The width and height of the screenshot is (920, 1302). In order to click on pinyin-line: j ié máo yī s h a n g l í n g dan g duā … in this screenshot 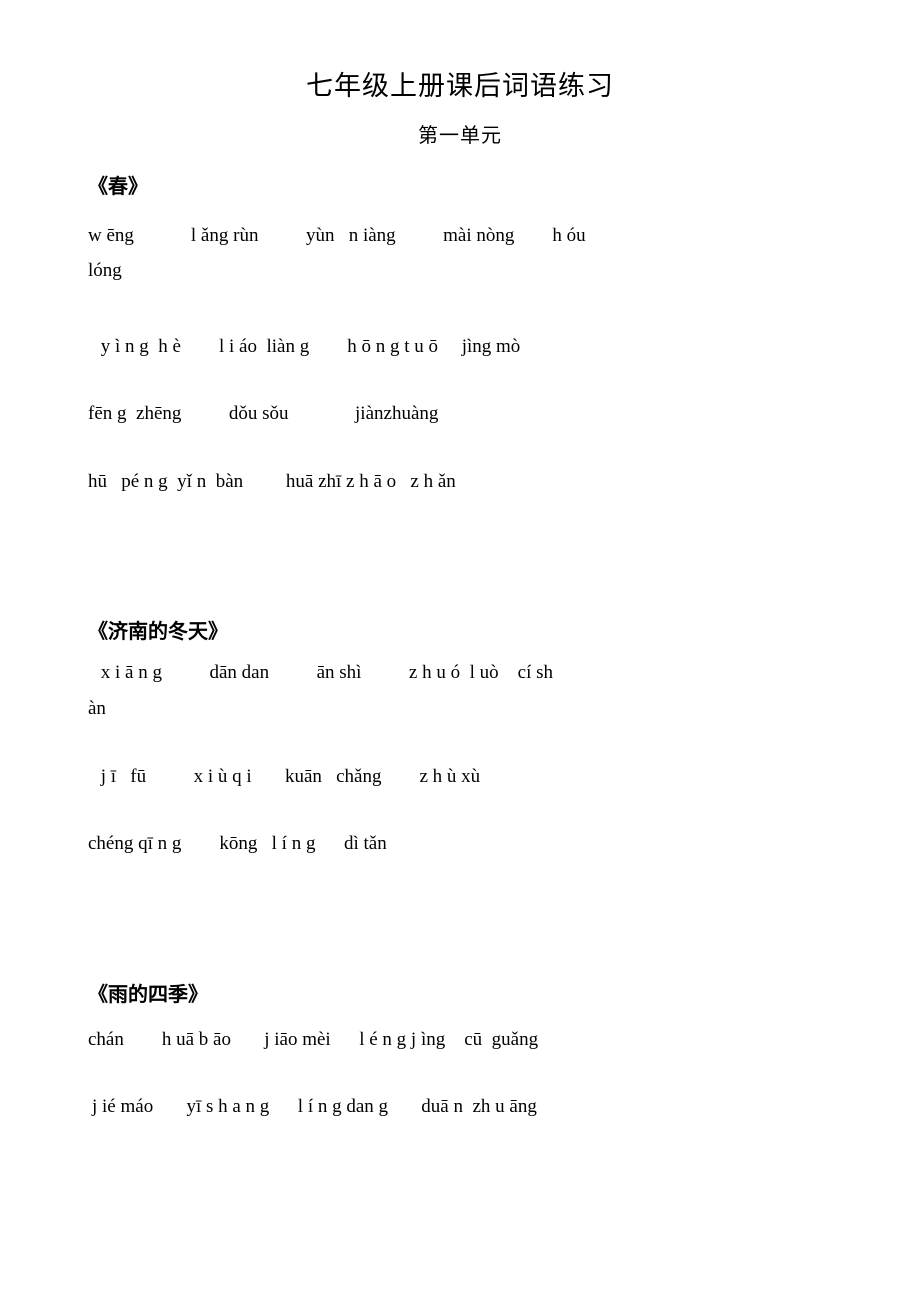, I will do `click(314, 1107)`.